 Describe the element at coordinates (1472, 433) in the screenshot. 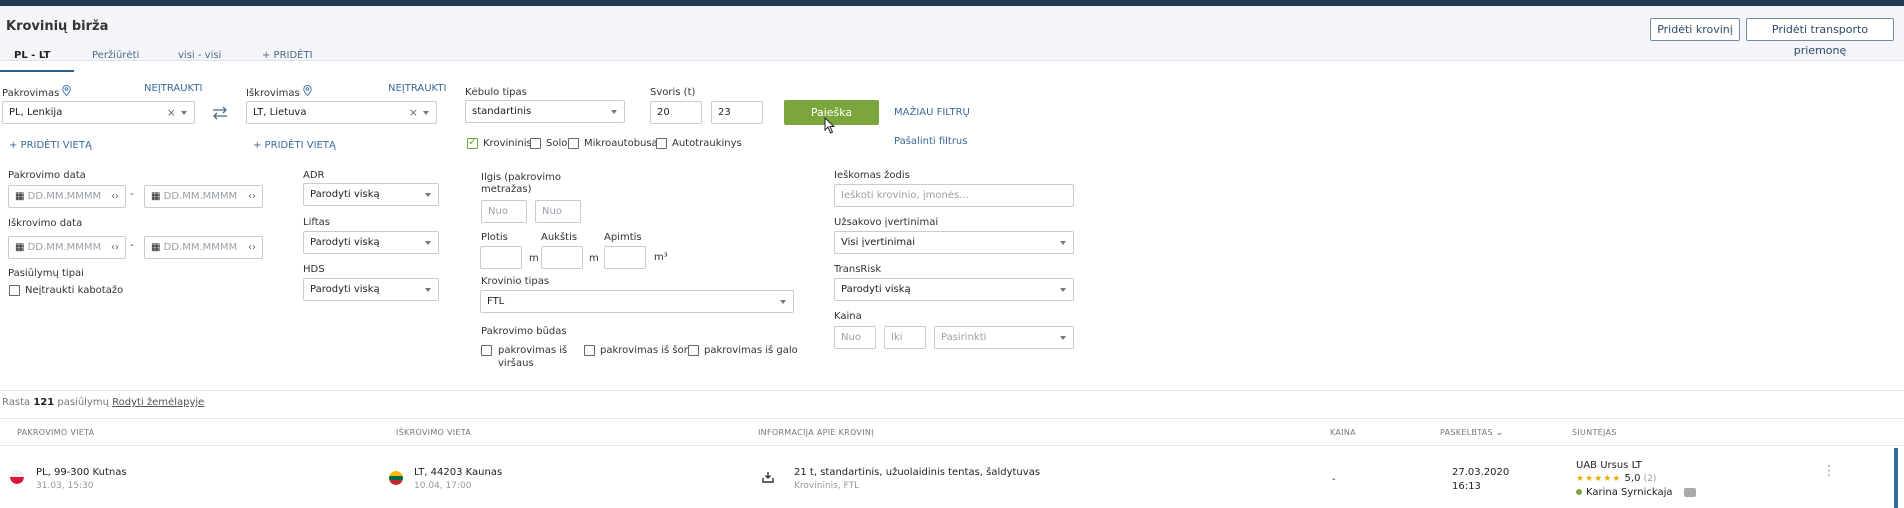

I see `col-published: PASKELBTAS ⌄` at that location.